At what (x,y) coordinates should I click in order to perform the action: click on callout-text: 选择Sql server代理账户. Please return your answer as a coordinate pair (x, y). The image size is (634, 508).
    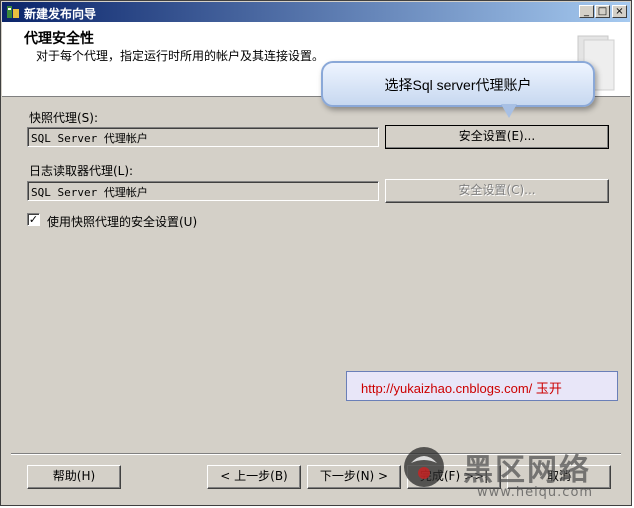
    Looking at the image, I should click on (458, 85).